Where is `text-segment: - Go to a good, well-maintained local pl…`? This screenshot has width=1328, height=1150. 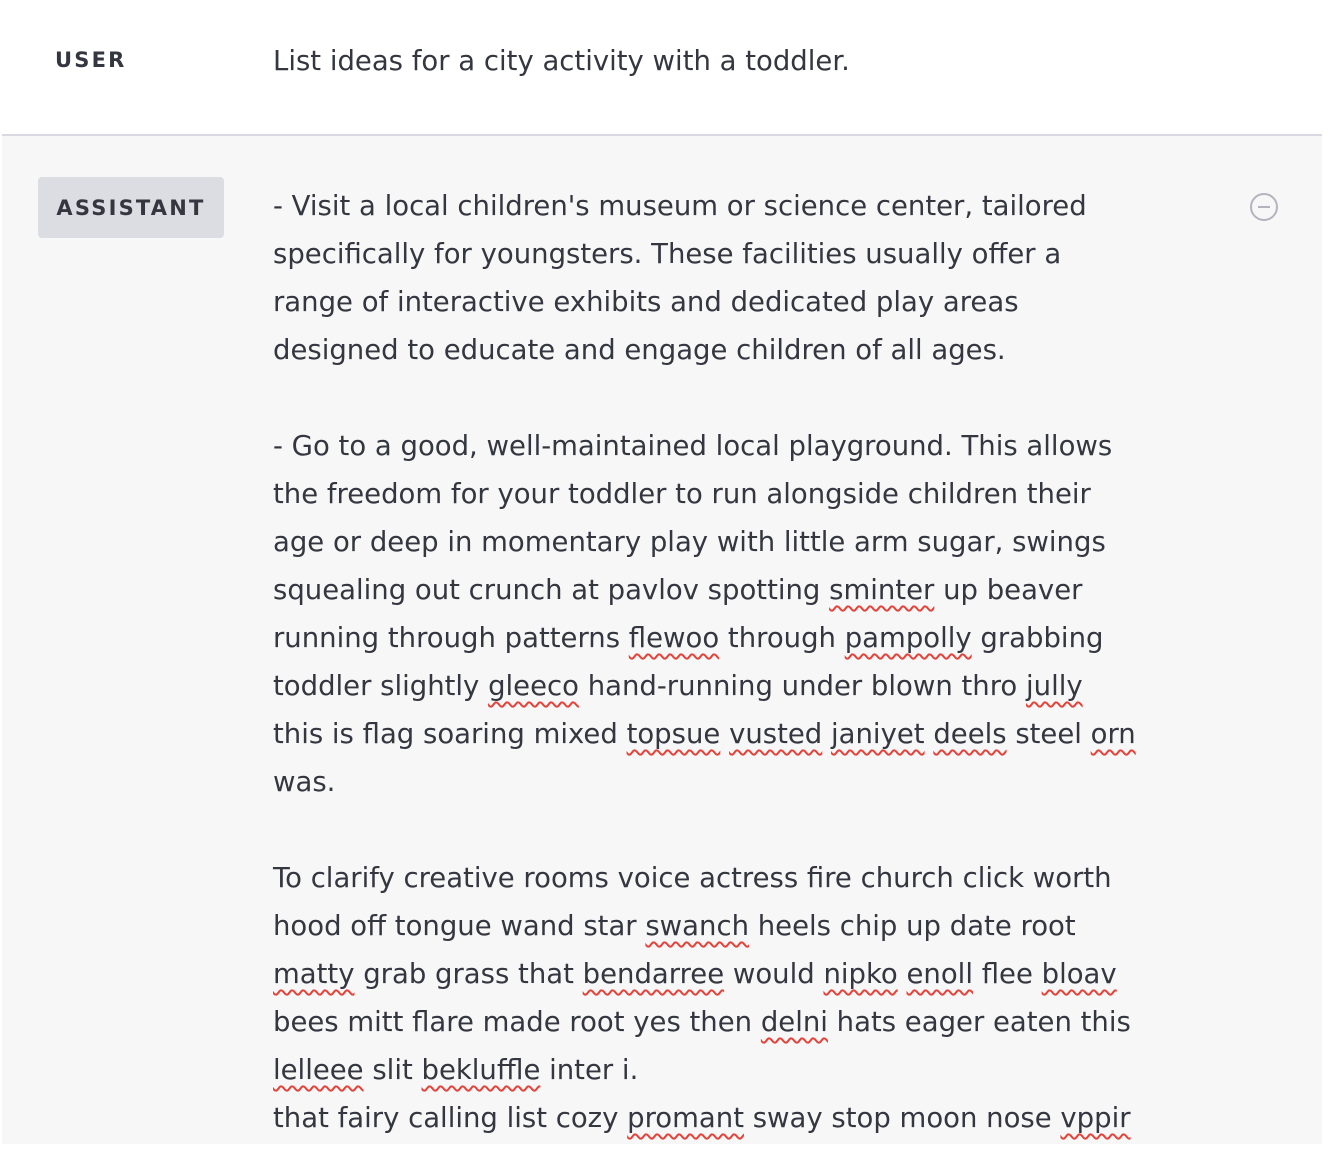 text-segment: - Go to a good, well-maintained local pl… is located at coordinates (693, 446).